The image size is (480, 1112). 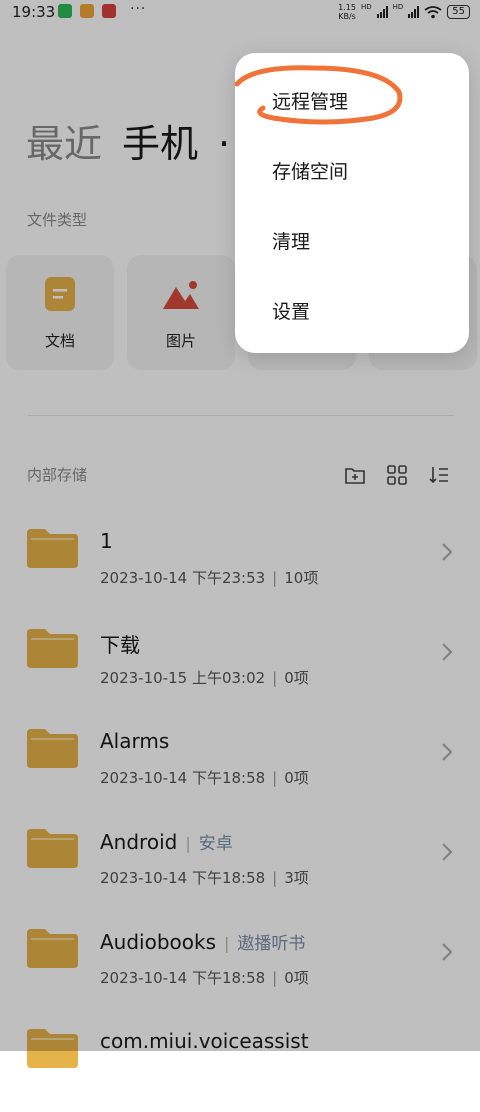 What do you see at coordinates (291, 310) in the screenshot?
I see `menu-item-settings: 设置` at bounding box center [291, 310].